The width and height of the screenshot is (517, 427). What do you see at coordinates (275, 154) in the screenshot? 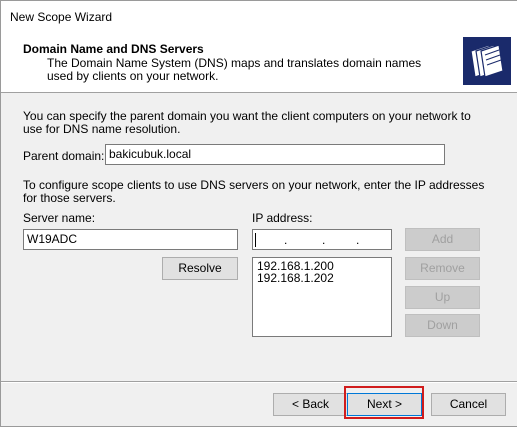
I see `parent-domain-input: bakicubuk.local` at bounding box center [275, 154].